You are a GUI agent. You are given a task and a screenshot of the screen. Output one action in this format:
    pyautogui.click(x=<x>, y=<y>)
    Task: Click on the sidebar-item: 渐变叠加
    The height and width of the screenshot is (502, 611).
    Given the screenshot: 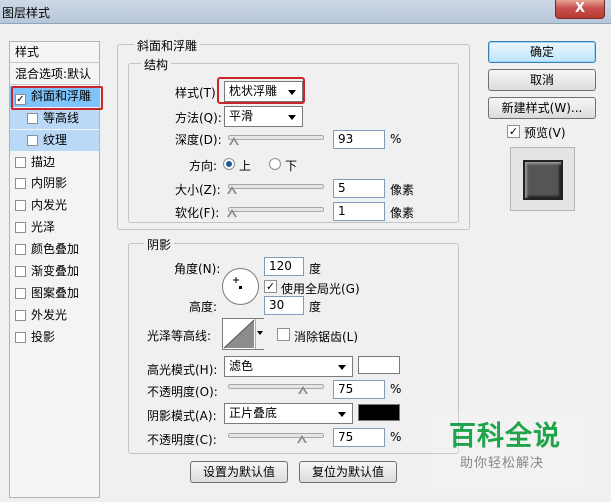 What is the action you would take?
    pyautogui.click(x=54, y=271)
    